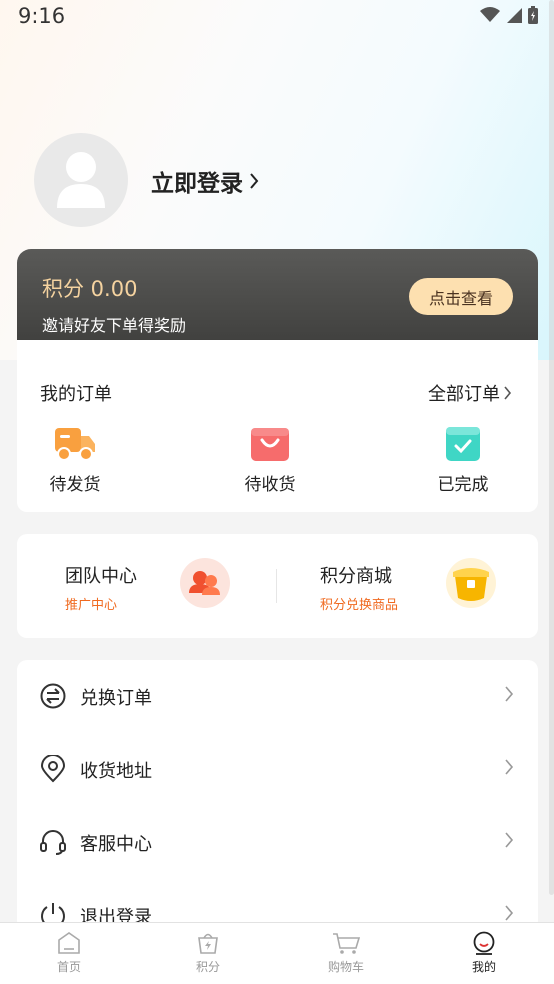 The height and width of the screenshot is (984, 554). I want to click on promo-title: 团队中心, so click(101, 576).